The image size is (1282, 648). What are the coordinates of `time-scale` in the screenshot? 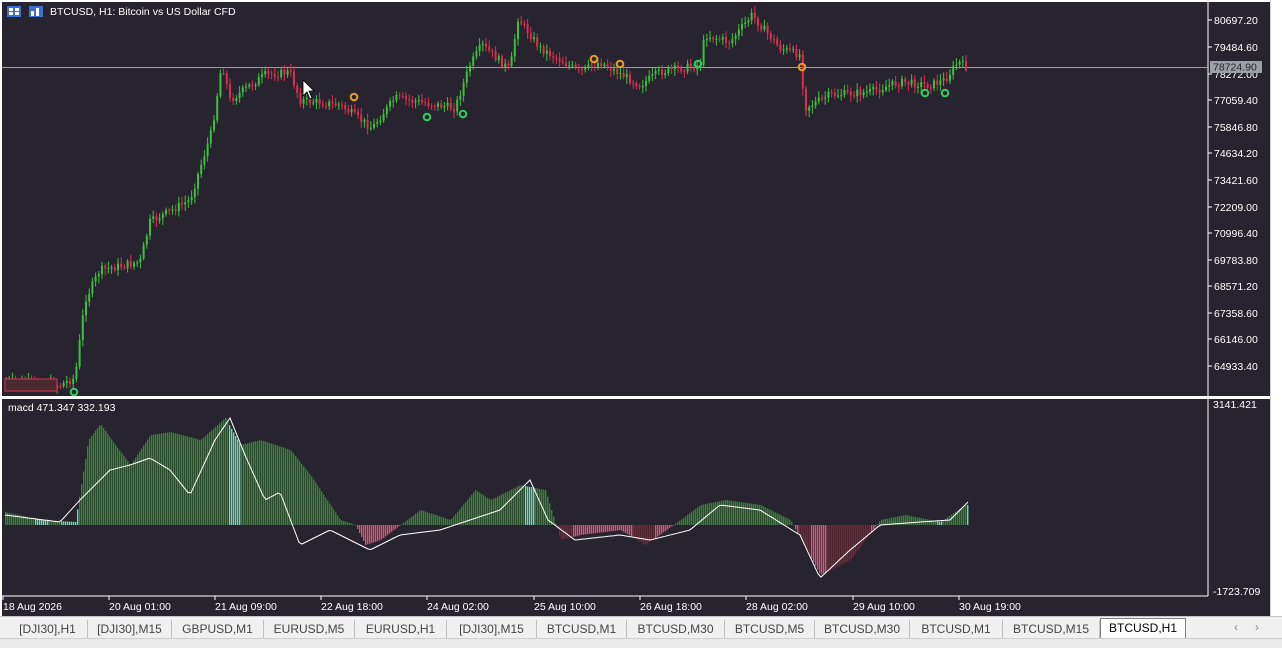 It's located at (636, 606).